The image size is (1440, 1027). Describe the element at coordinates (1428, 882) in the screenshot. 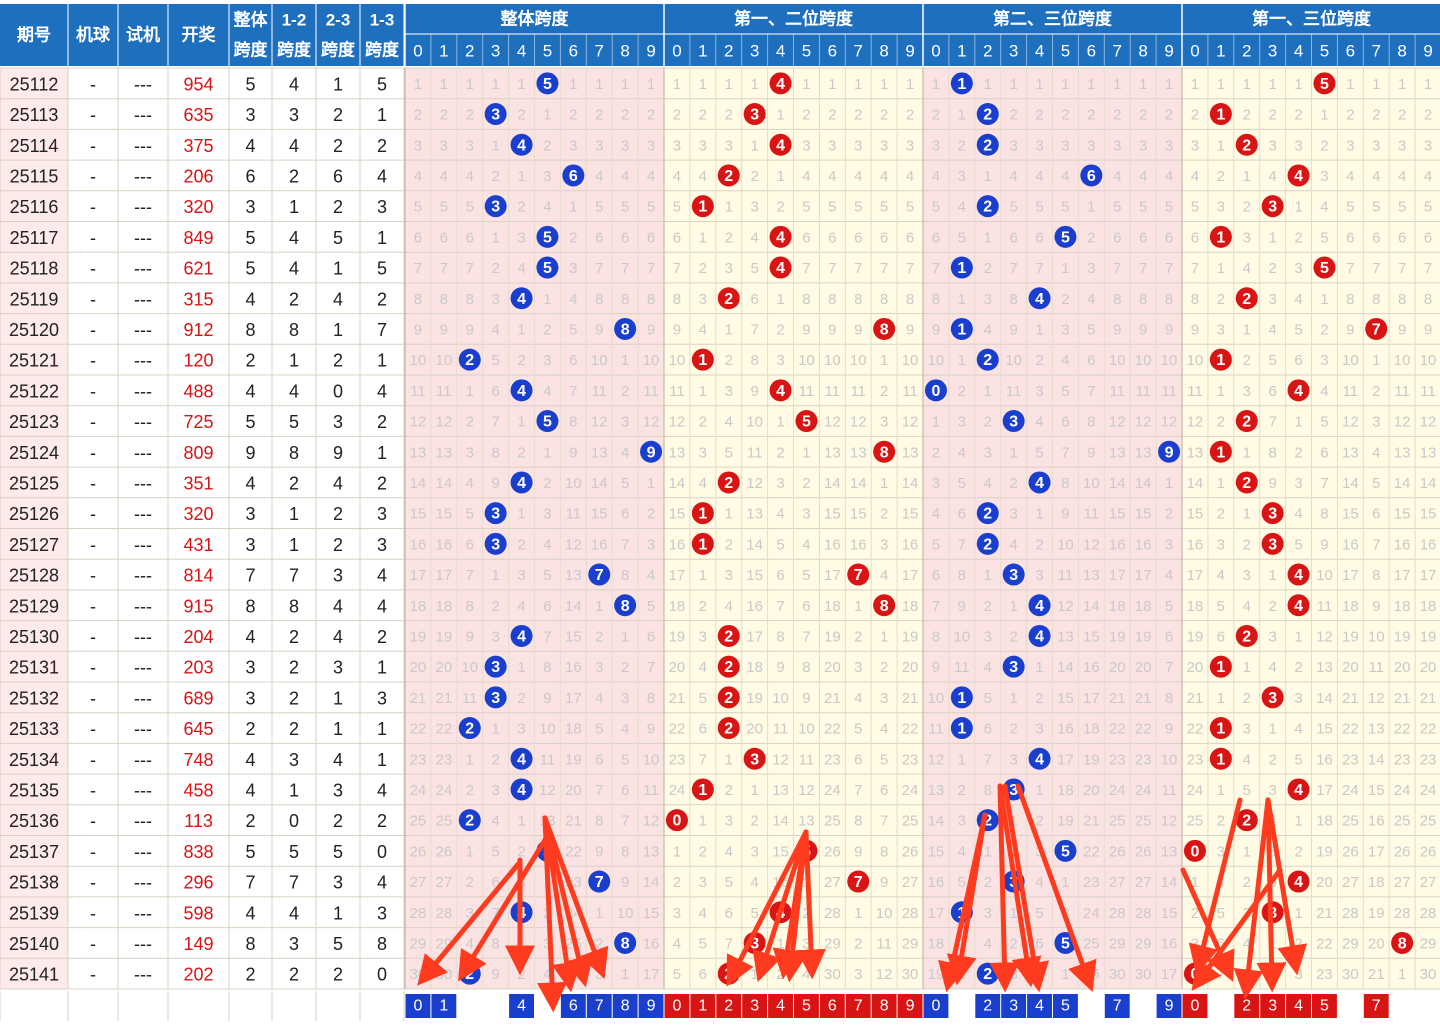

I see `miss-count: 27` at that location.